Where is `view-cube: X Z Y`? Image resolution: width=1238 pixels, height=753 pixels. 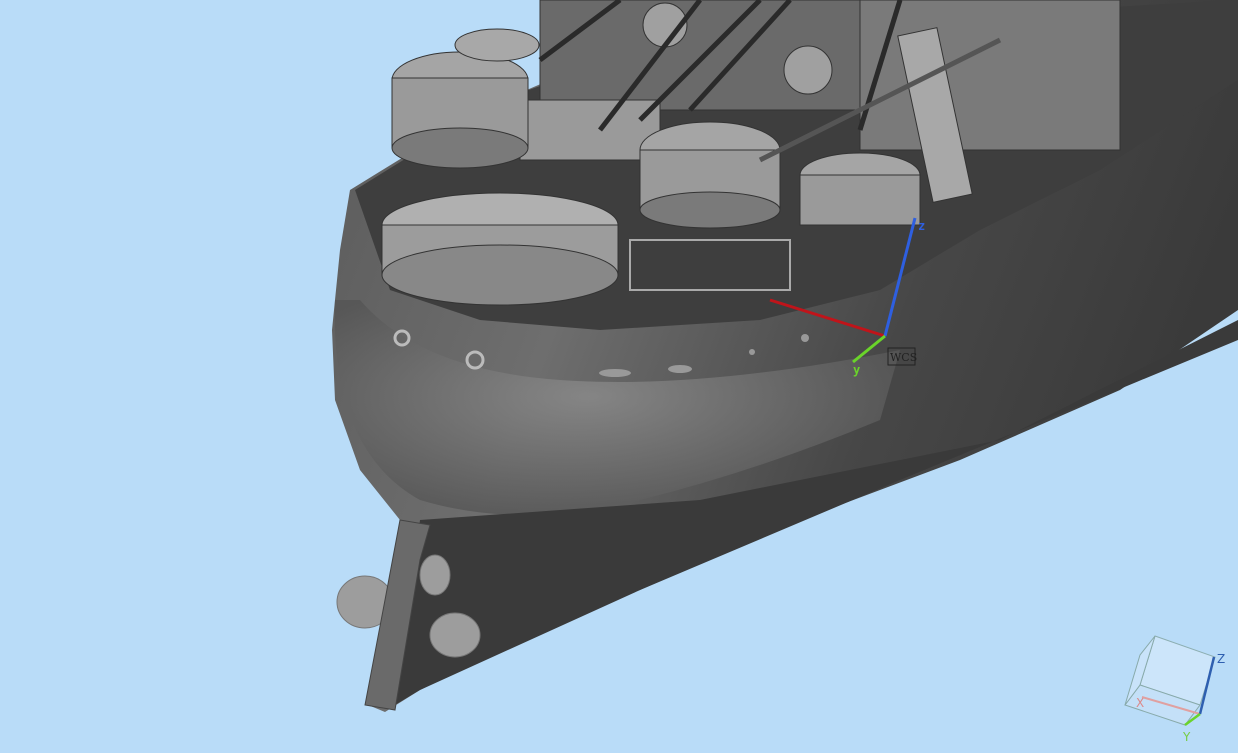
view-cube: X Z Y is located at coordinates (1174, 689).